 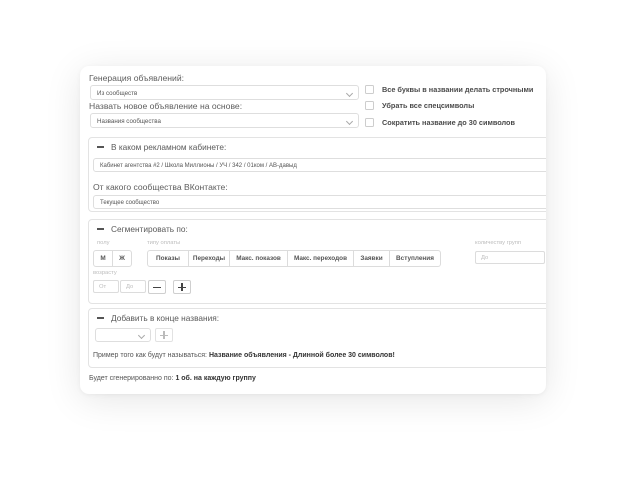 I want to click on shorten-checkbox: Сократить название до 30 символов, so click(x=440, y=122).